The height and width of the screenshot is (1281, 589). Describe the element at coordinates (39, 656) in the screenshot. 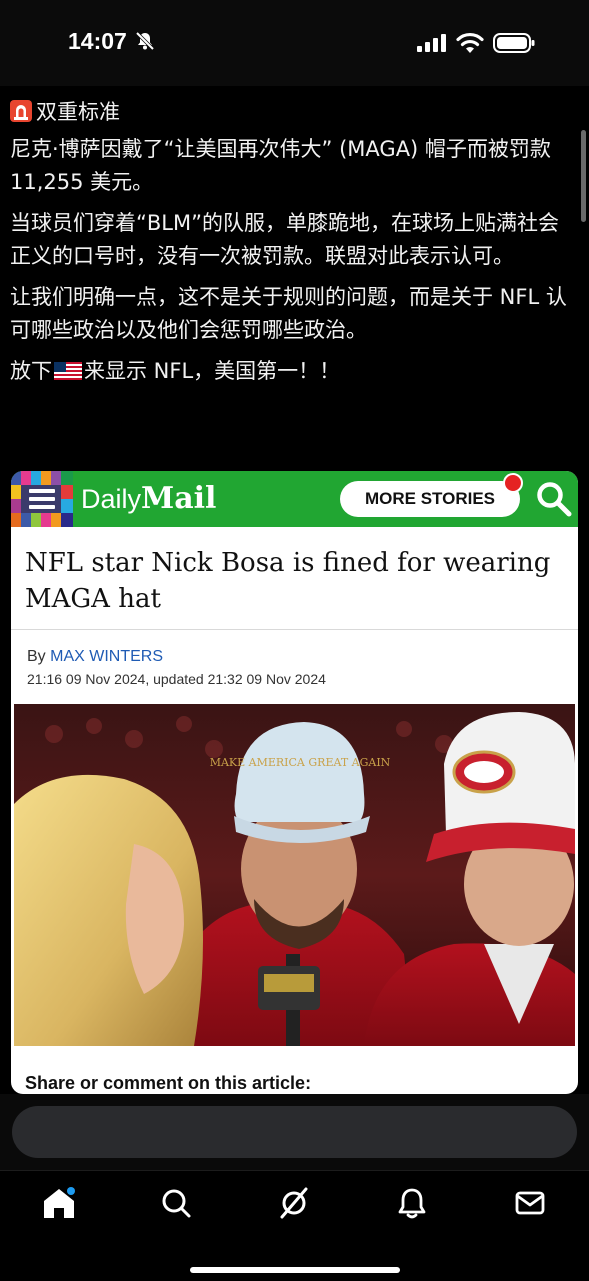

I see `byline-prefix: By` at that location.